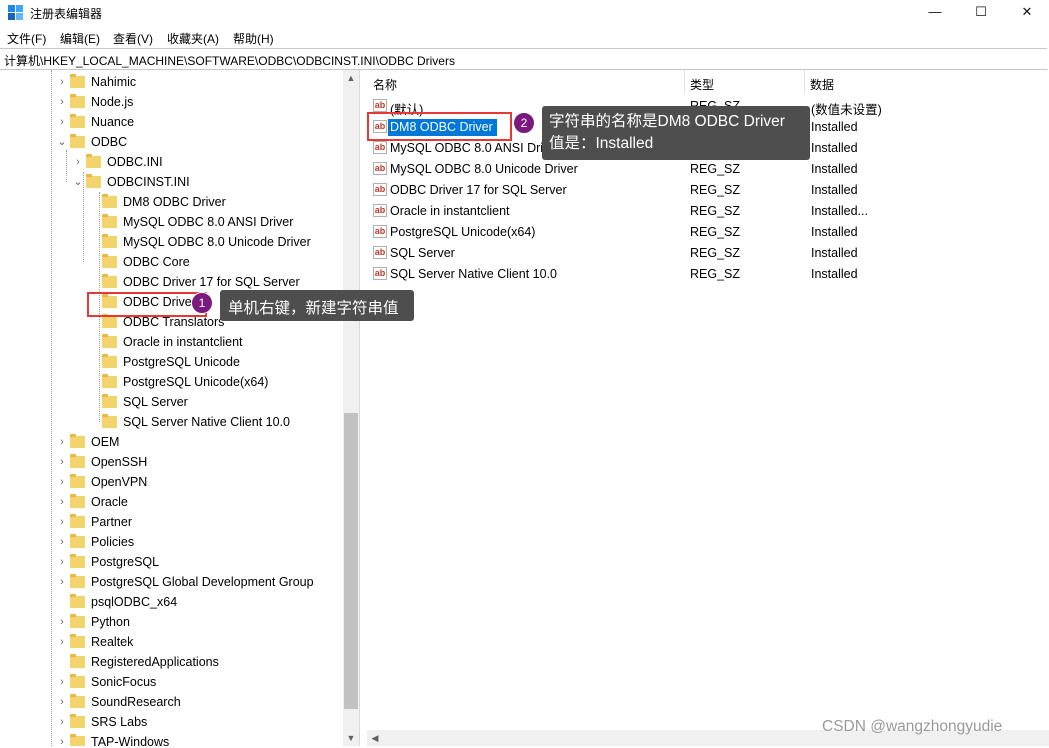 Image resolution: width=1049 pixels, height=748 pixels. I want to click on tree-item: MySQL ODBC 8.0 Unicode Driver, so click(170, 242).